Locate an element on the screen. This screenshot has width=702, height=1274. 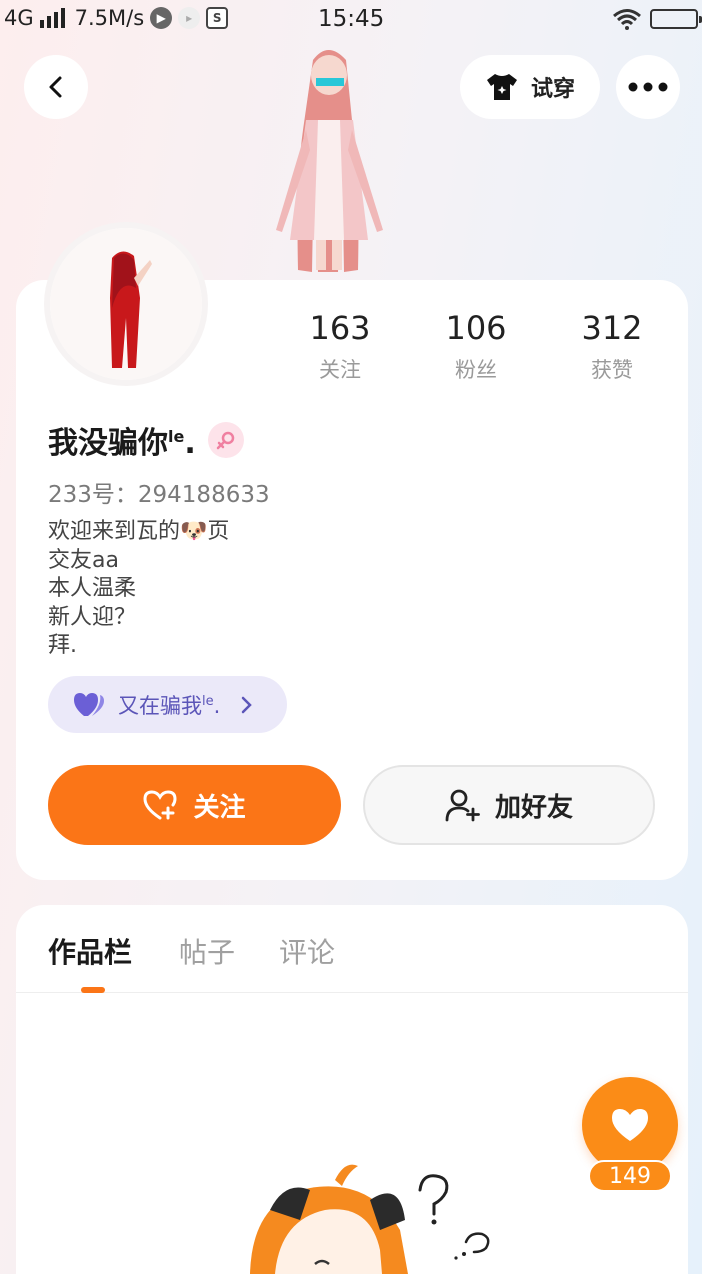
bio-line: 欢迎来到瓦的🐶页 is located at coordinates (139, 531).